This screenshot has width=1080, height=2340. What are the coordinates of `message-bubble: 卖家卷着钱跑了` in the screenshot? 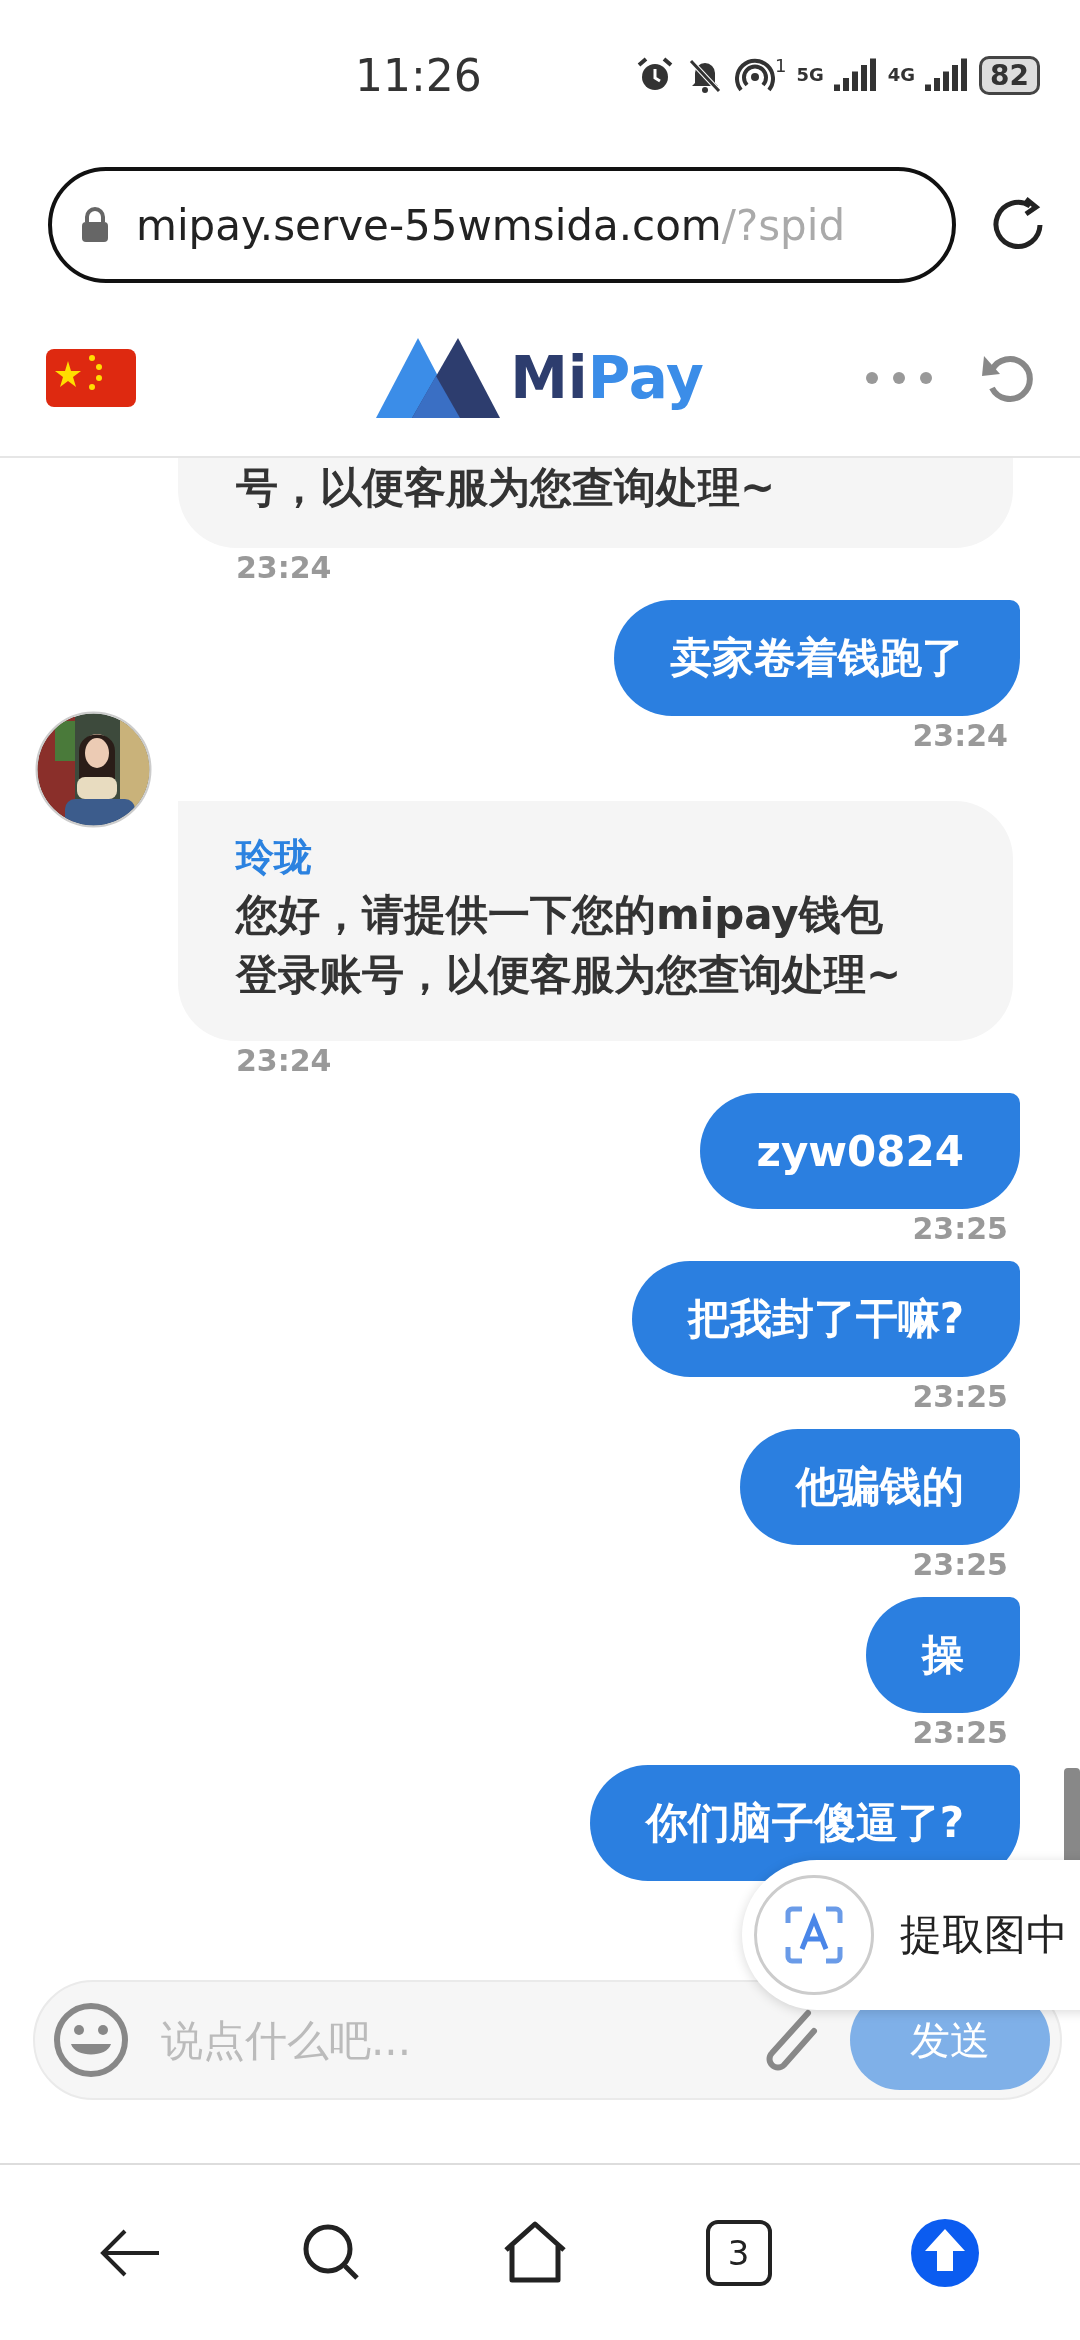 It's located at (817, 658).